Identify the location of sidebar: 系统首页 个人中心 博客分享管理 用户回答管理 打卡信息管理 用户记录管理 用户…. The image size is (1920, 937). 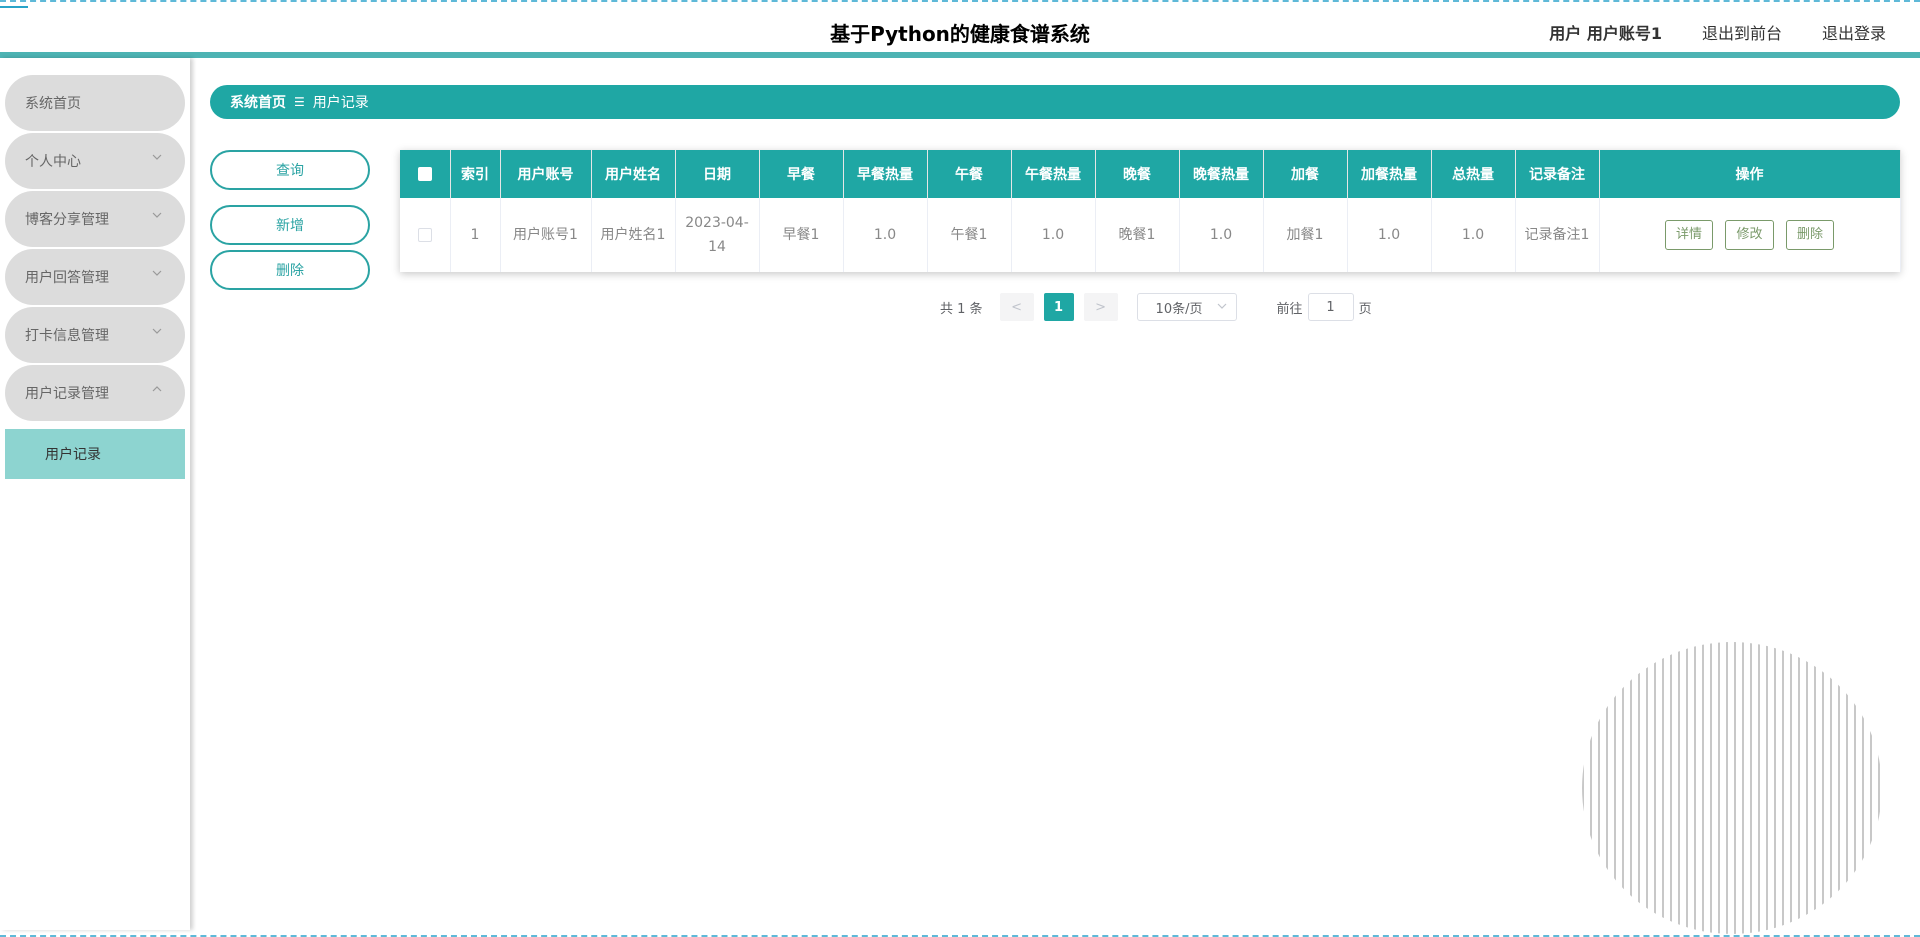
(95, 494).